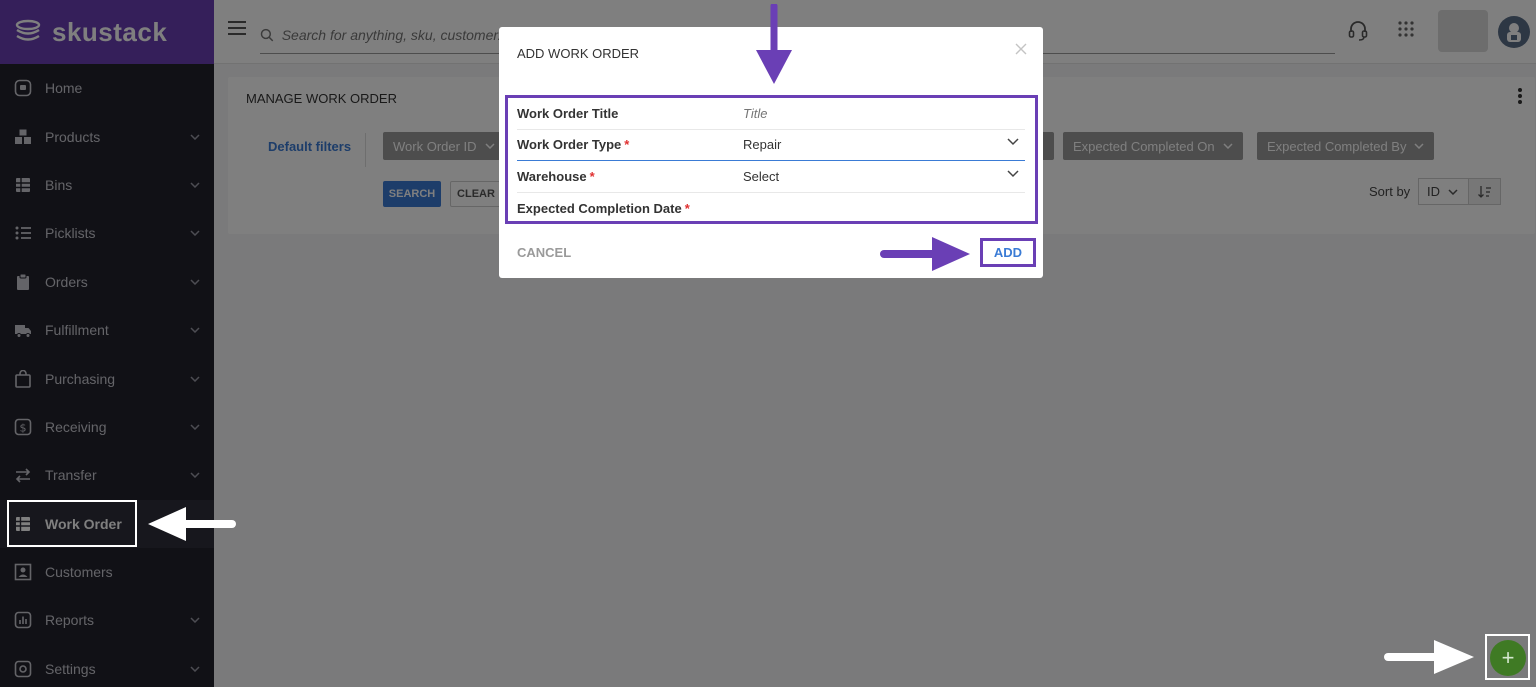 Image resolution: width=1536 pixels, height=687 pixels. What do you see at coordinates (578, 53) in the screenshot?
I see `modal-title: ADD WORK ORDER` at bounding box center [578, 53].